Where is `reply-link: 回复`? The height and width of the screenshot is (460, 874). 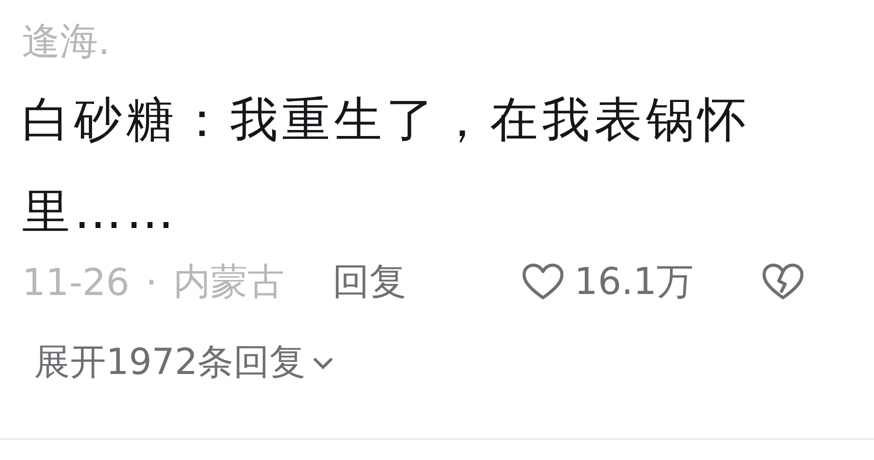 reply-link: 回复 is located at coordinates (369, 282).